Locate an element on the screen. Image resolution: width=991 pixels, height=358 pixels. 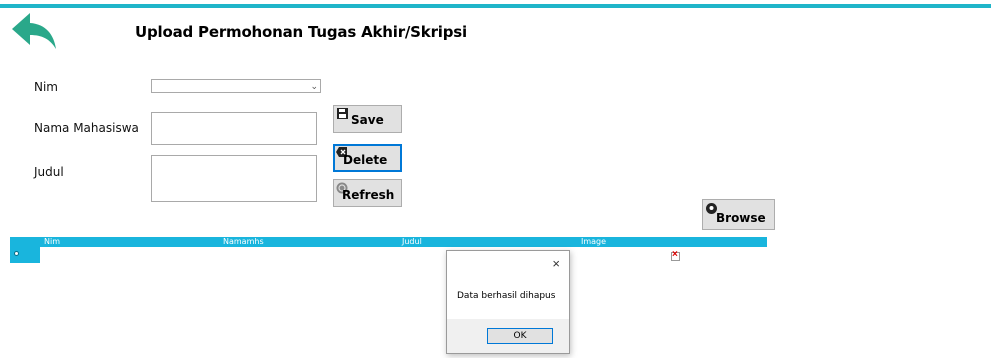
nama-mahasiswa-label: Nama Mahasiswa is located at coordinates (86, 128).